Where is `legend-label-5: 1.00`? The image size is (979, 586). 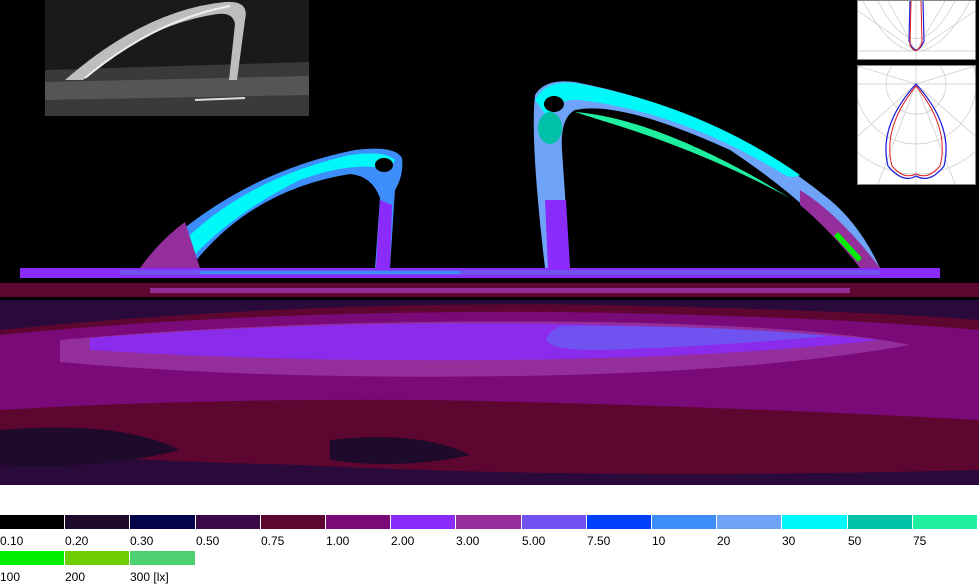
legend-label-5: 1.00 is located at coordinates (338, 541).